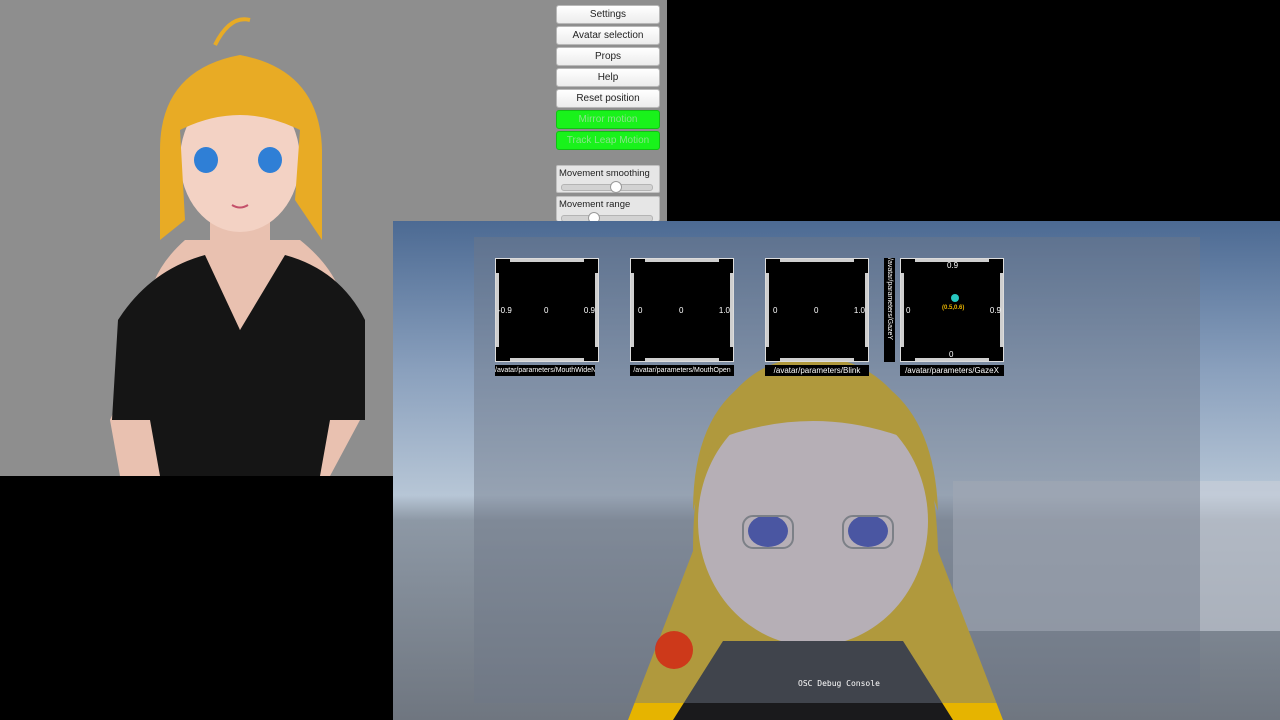  What do you see at coordinates (607, 187) in the screenshot?
I see `movement-smoothing-slider` at bounding box center [607, 187].